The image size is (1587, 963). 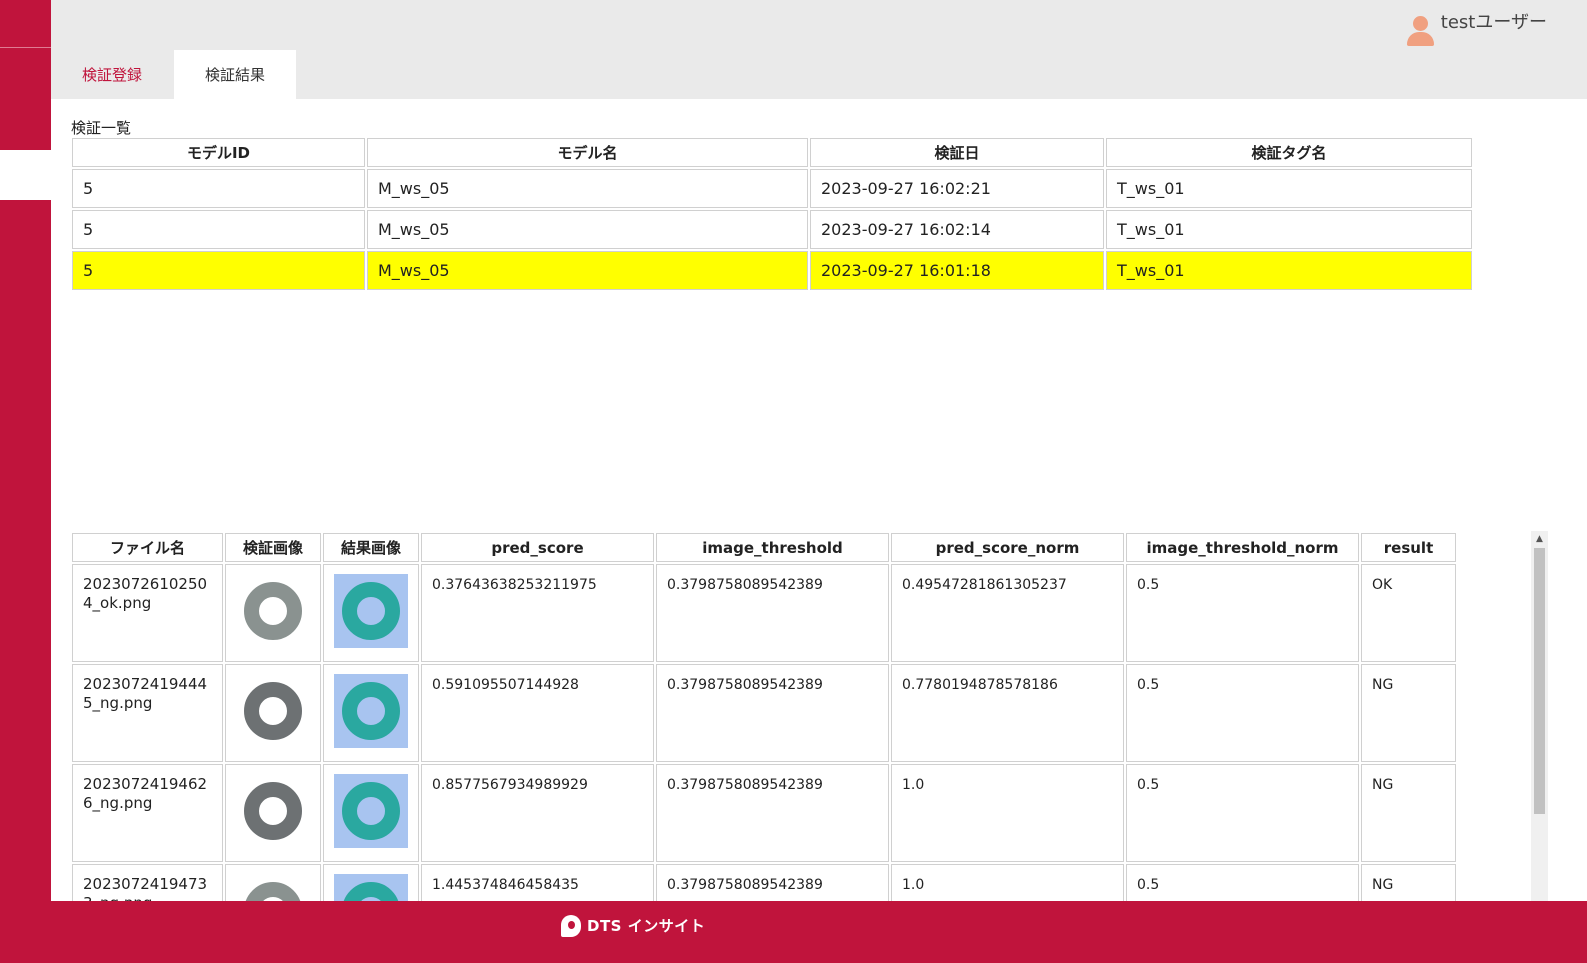 I want to click on tab-verification-results: 検証結果, so click(x=235, y=74).